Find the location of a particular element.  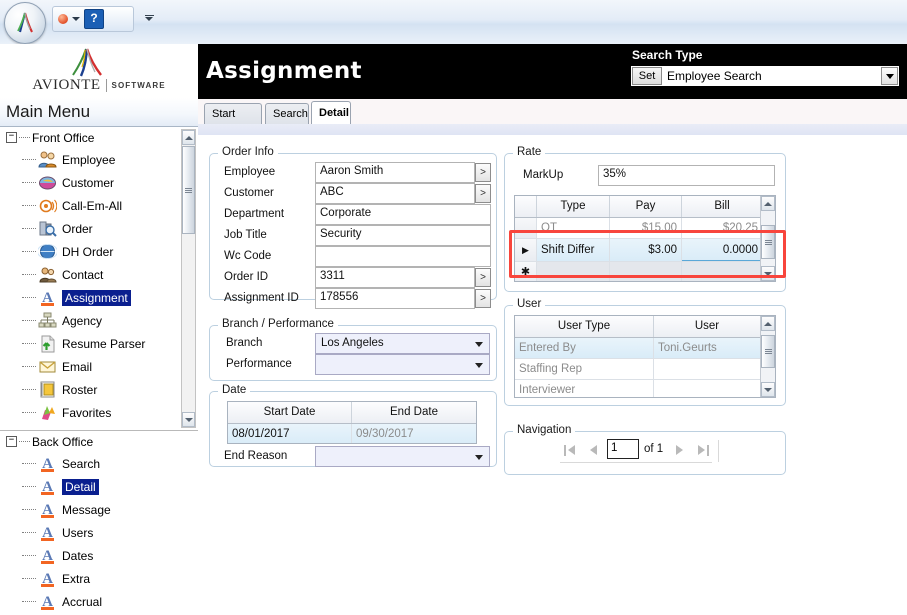

assignment-id-picker-button: > is located at coordinates (483, 298).